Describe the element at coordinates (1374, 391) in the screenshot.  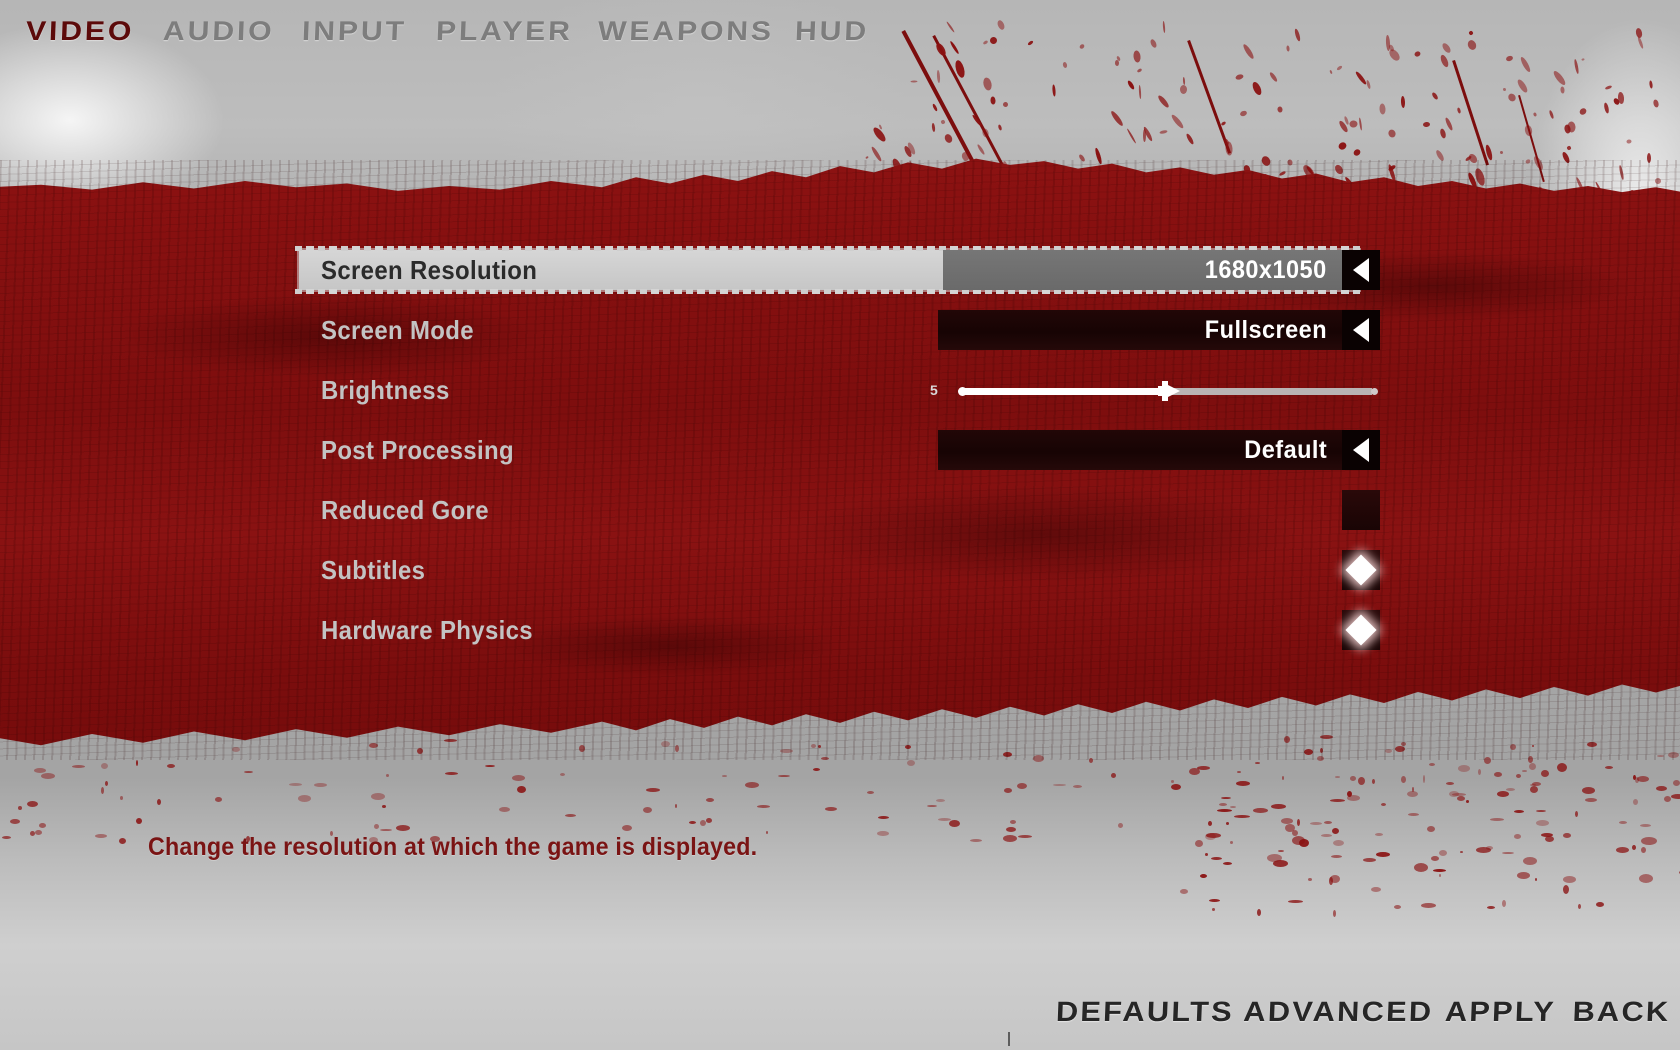
I see `slider-cap-right` at that location.